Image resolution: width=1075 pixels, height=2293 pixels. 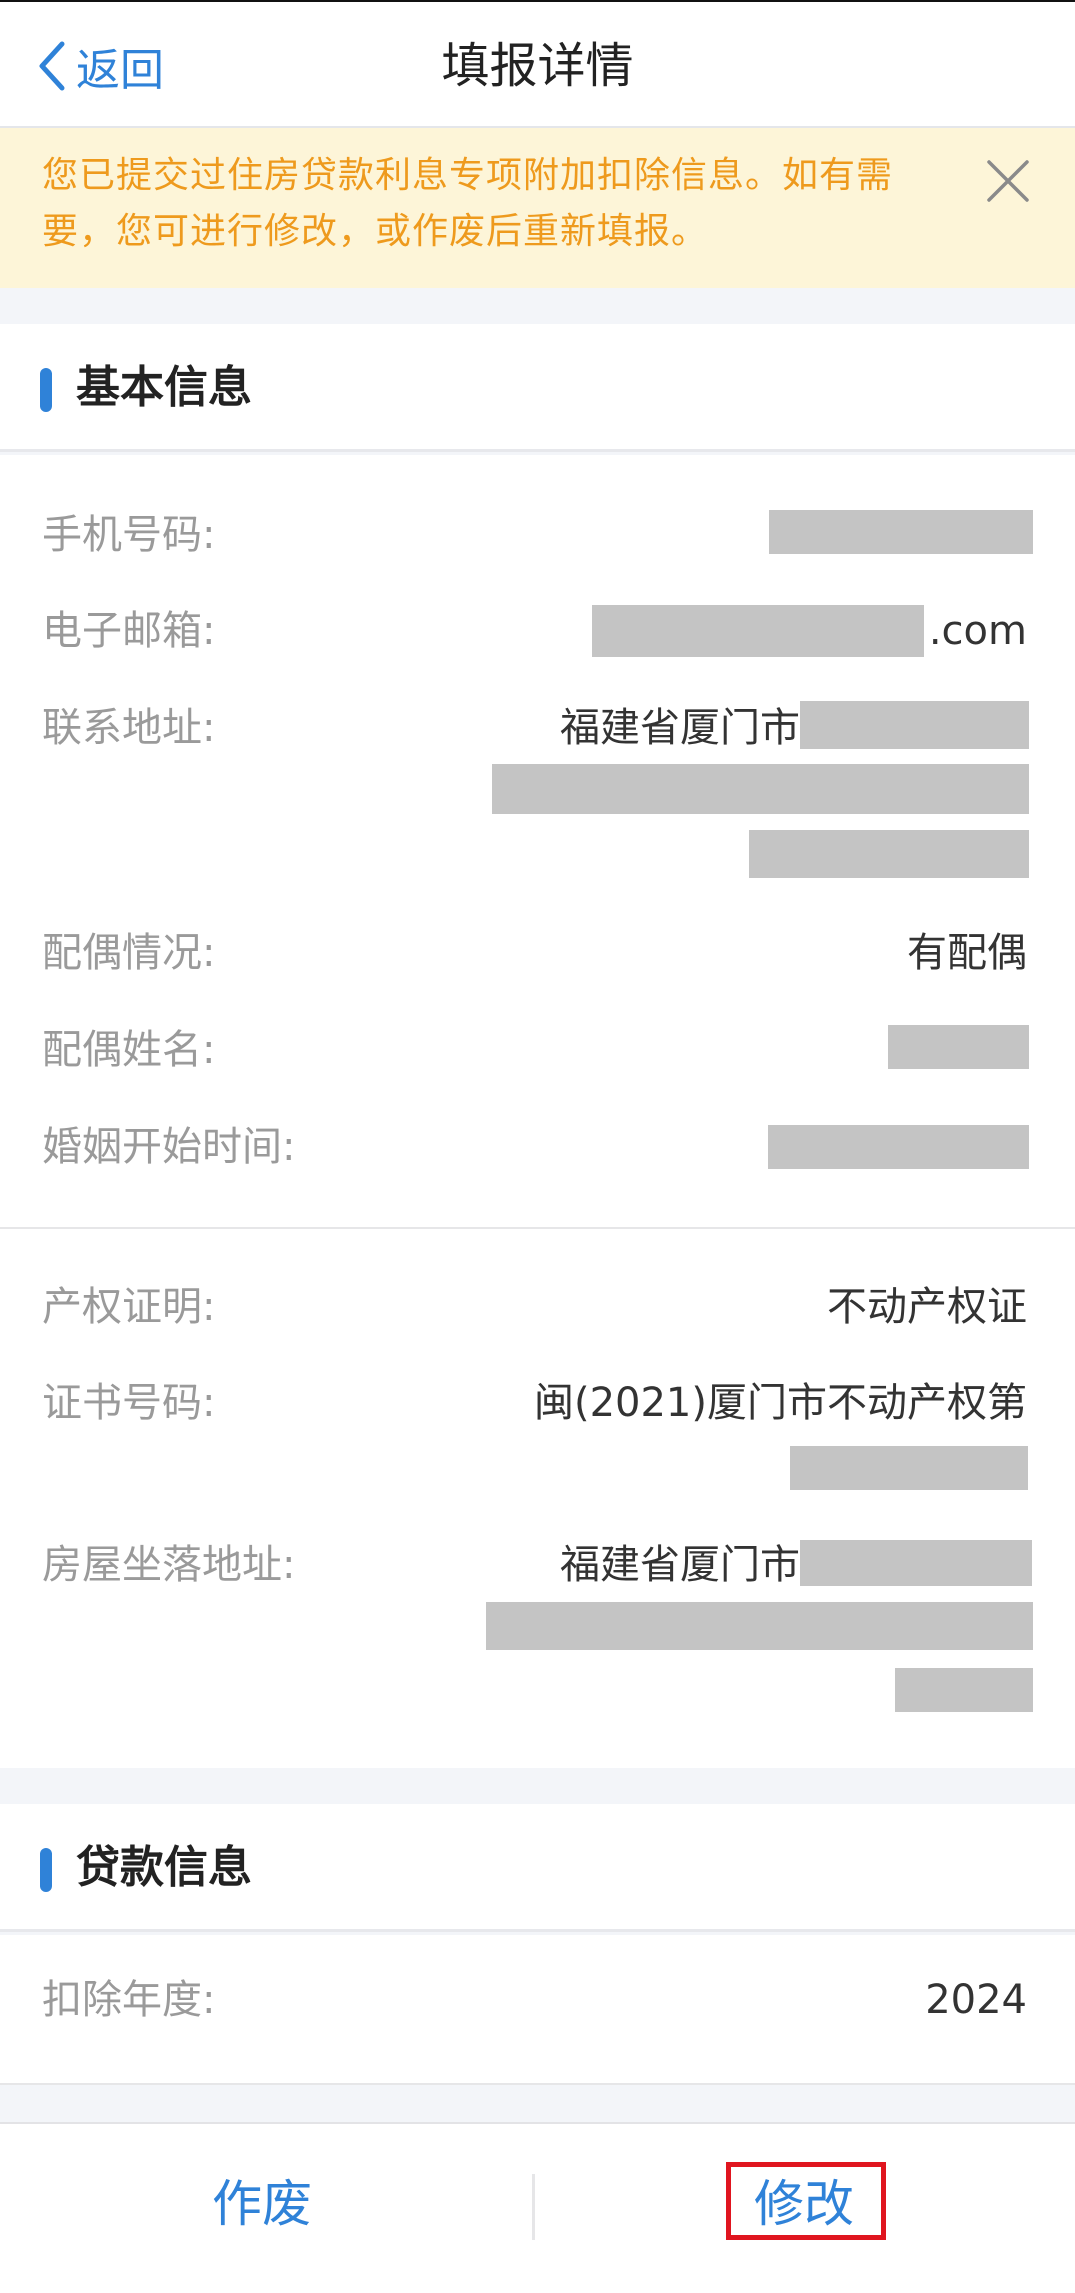 What do you see at coordinates (537, 1868) in the screenshot?
I see `section-loan-info: 贷款信息` at bounding box center [537, 1868].